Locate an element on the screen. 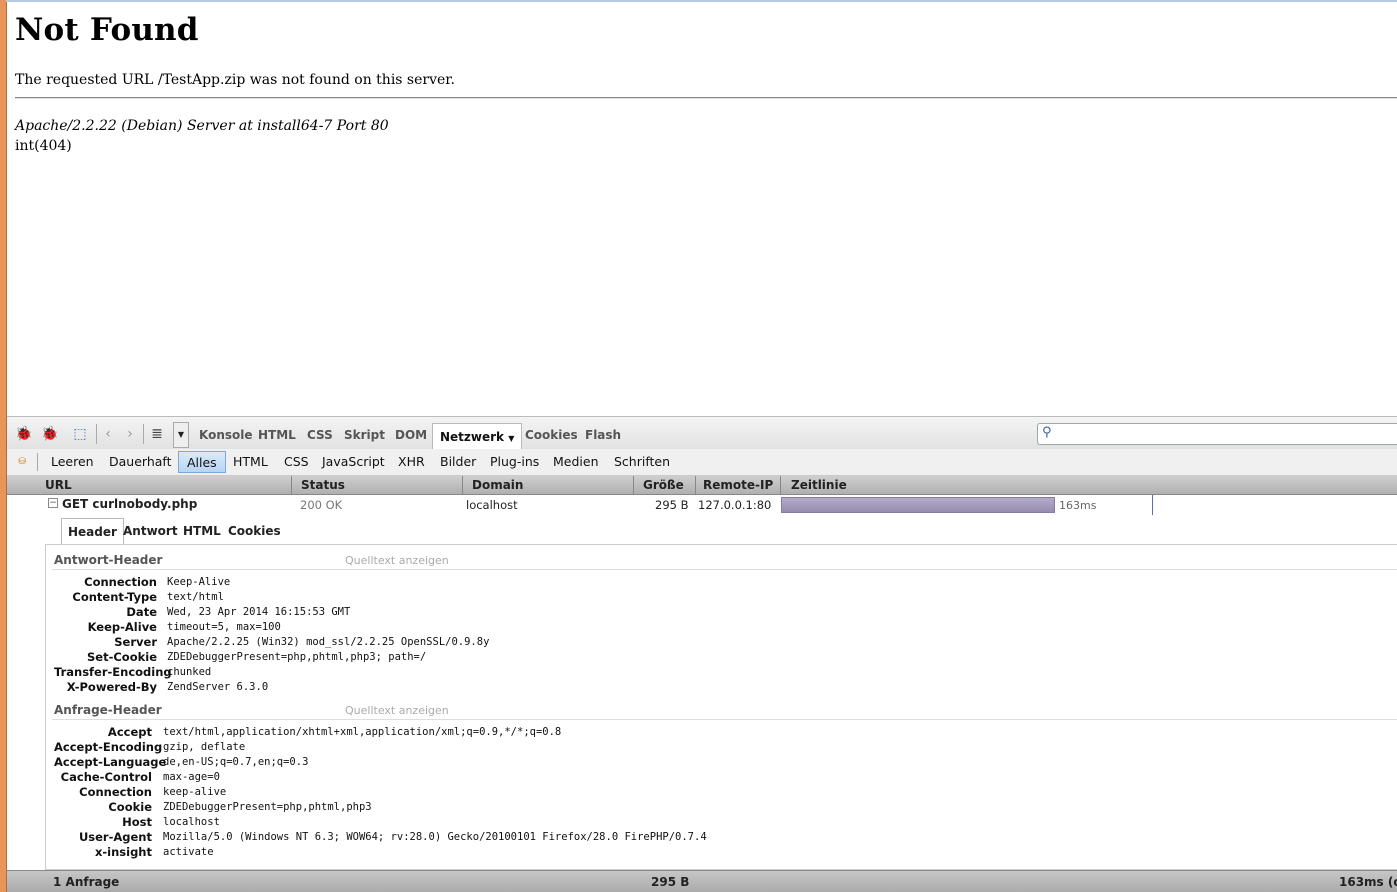  timeline-bar is located at coordinates (918, 505).